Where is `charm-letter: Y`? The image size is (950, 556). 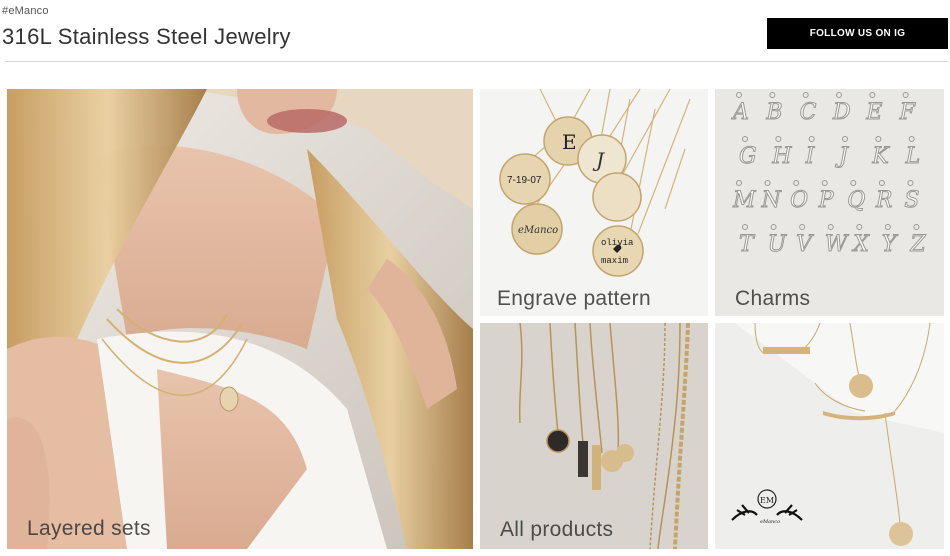
charm-letter: Y is located at coordinates (890, 244).